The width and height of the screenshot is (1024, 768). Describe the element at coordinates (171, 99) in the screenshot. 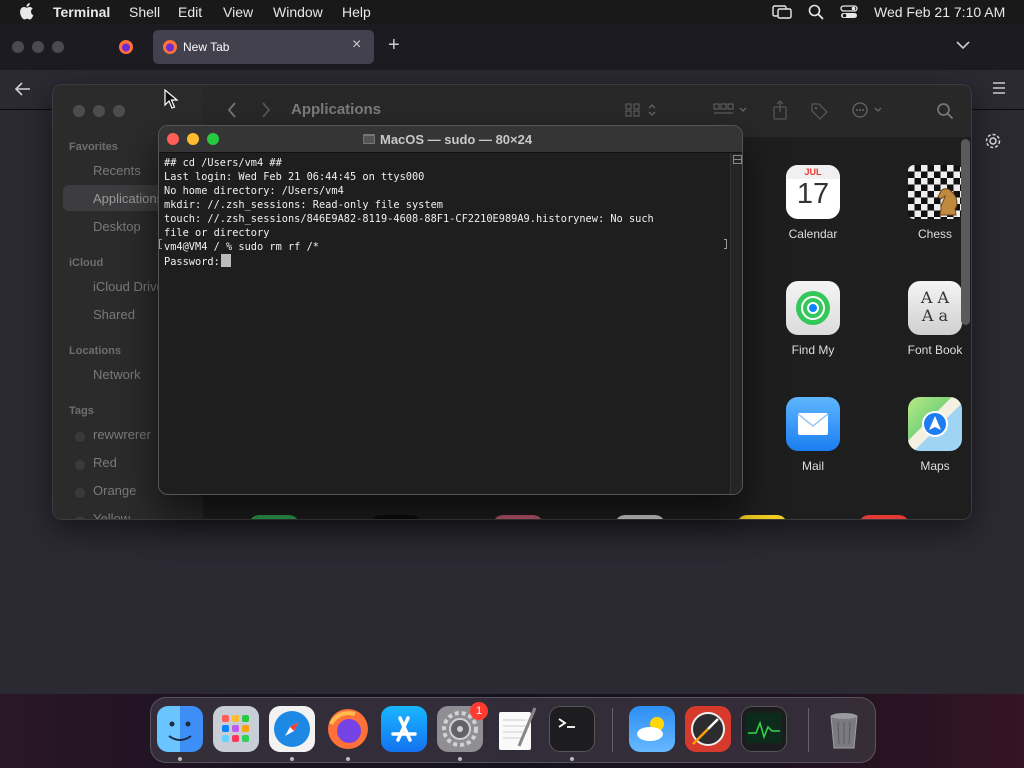

I see `mouse-pointer-icon` at that location.